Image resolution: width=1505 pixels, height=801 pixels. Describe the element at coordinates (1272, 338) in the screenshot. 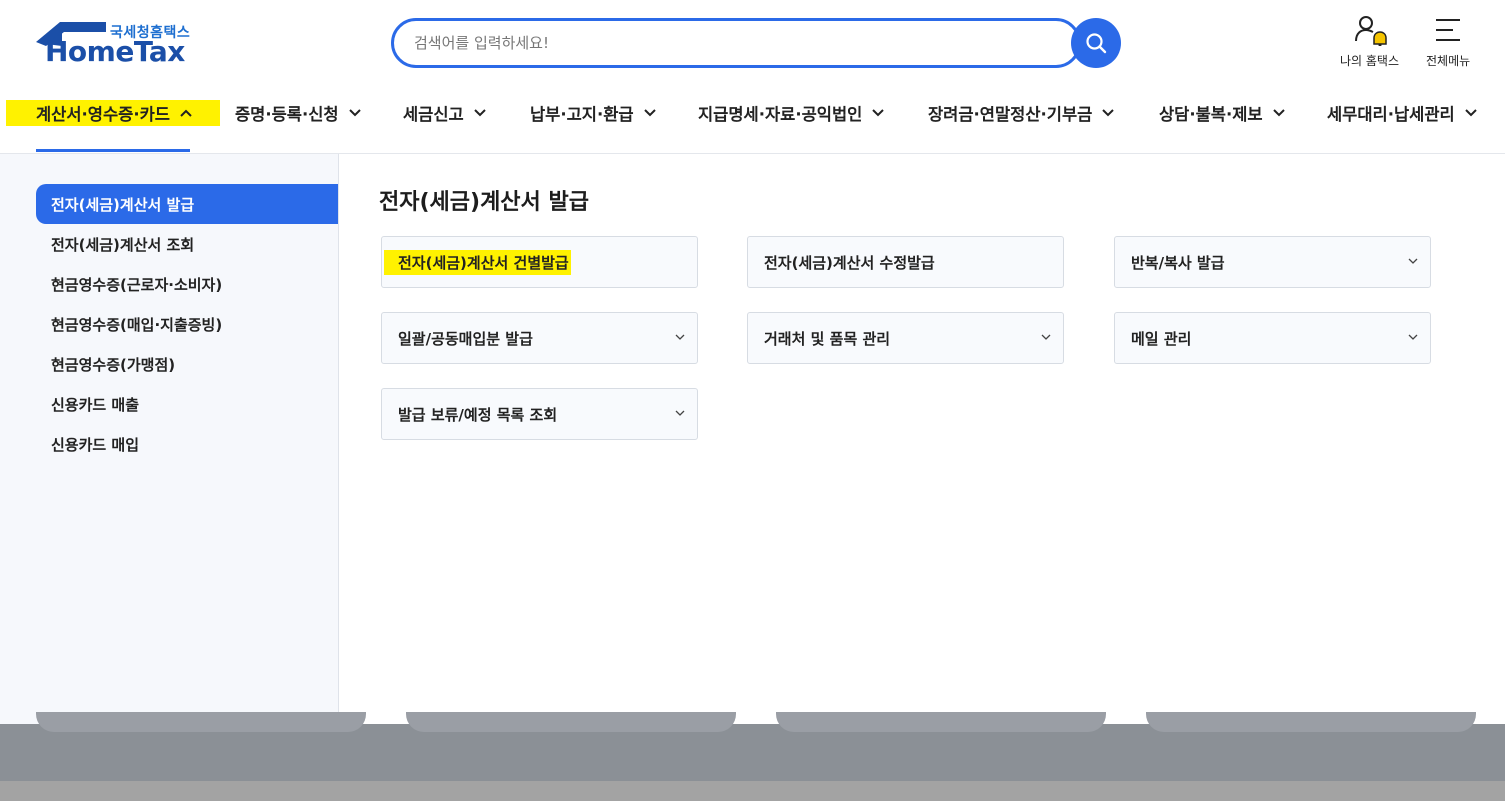

I see `card-mail-management: 메일 관리` at that location.